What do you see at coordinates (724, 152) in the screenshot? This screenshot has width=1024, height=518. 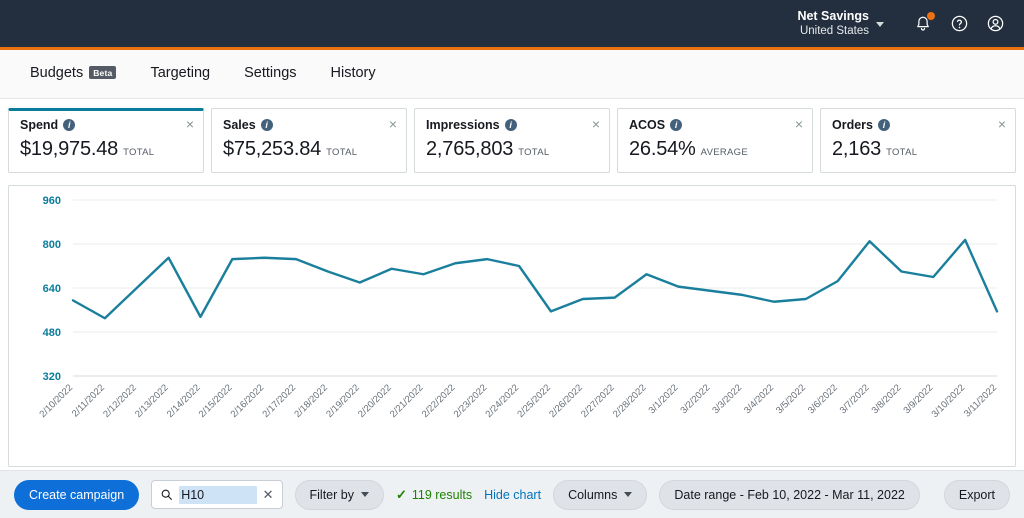 I see `metric-card-acos-unit: AVERAGE` at bounding box center [724, 152].